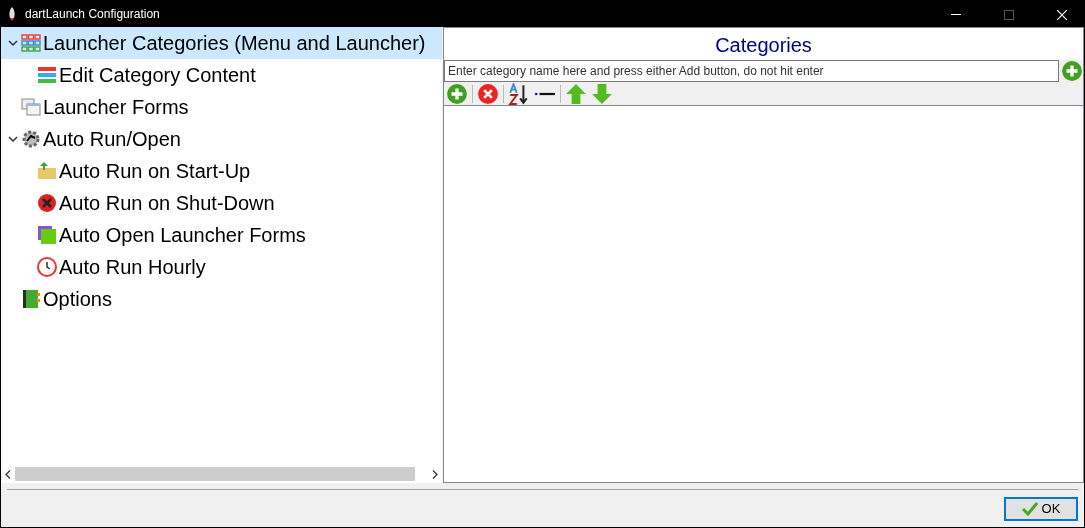 The width and height of the screenshot is (1085, 528). What do you see at coordinates (12, 14) in the screenshot?
I see `rocket-icon` at bounding box center [12, 14].